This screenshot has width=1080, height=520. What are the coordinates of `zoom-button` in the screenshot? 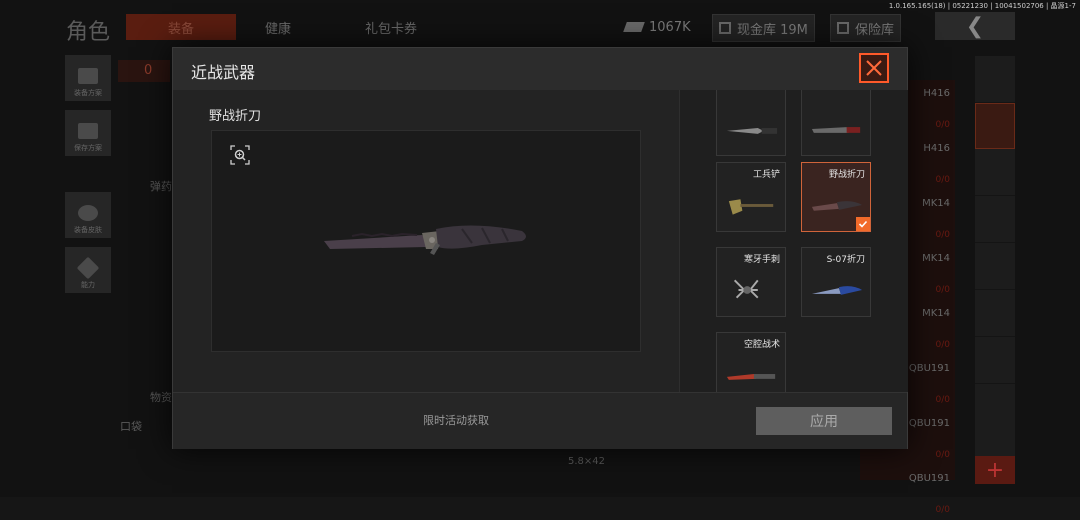 It's located at (240, 155).